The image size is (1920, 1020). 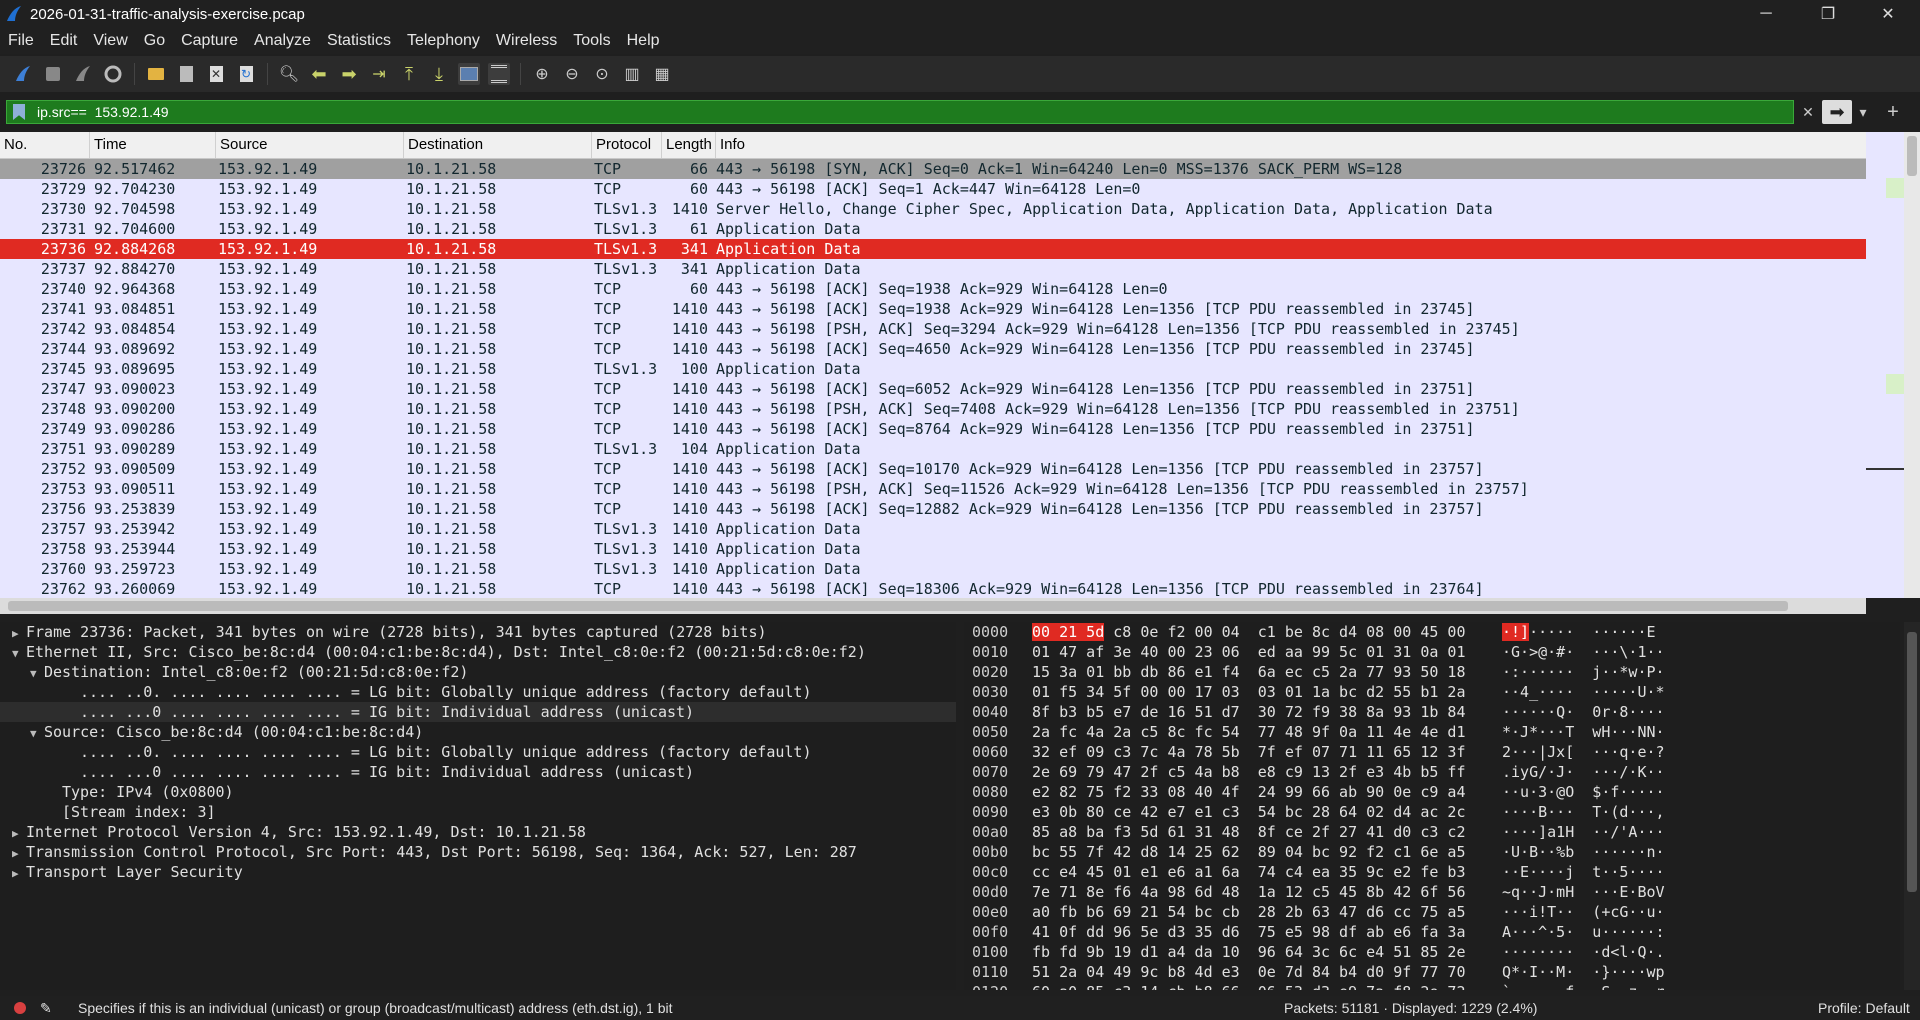 I want to click on auto-scroll-icon, so click(x=469, y=74).